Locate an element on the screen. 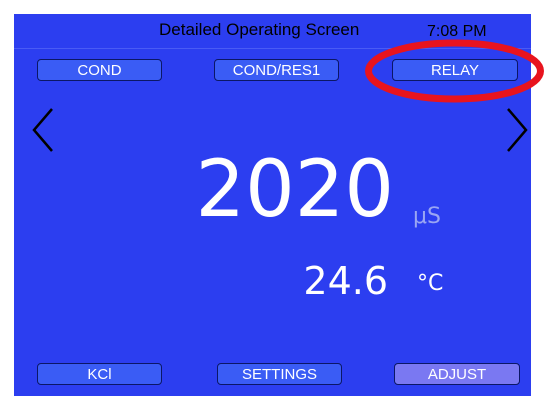 This screenshot has width=547, height=398. cond-res1-button: COND/RES1 is located at coordinates (276, 70).